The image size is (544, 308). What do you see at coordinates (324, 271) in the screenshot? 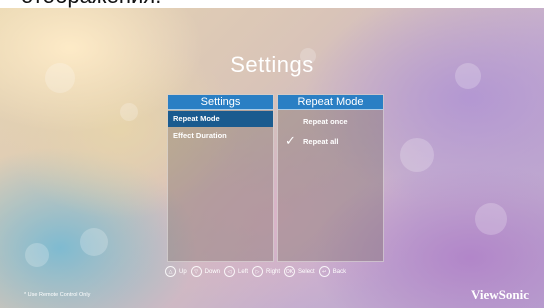
I see `back-icon: ↩` at bounding box center [324, 271].